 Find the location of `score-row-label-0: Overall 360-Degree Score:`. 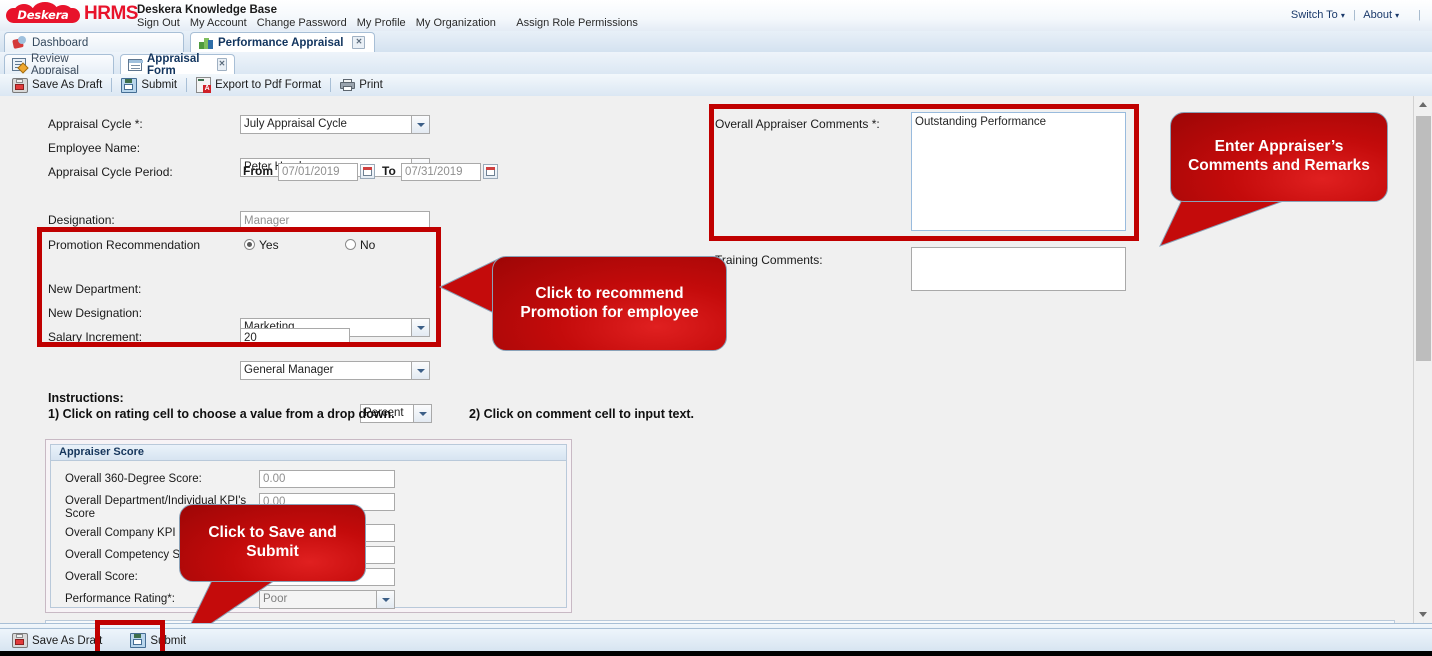

score-row-label-0: Overall 360-Degree Score: is located at coordinates (133, 479).